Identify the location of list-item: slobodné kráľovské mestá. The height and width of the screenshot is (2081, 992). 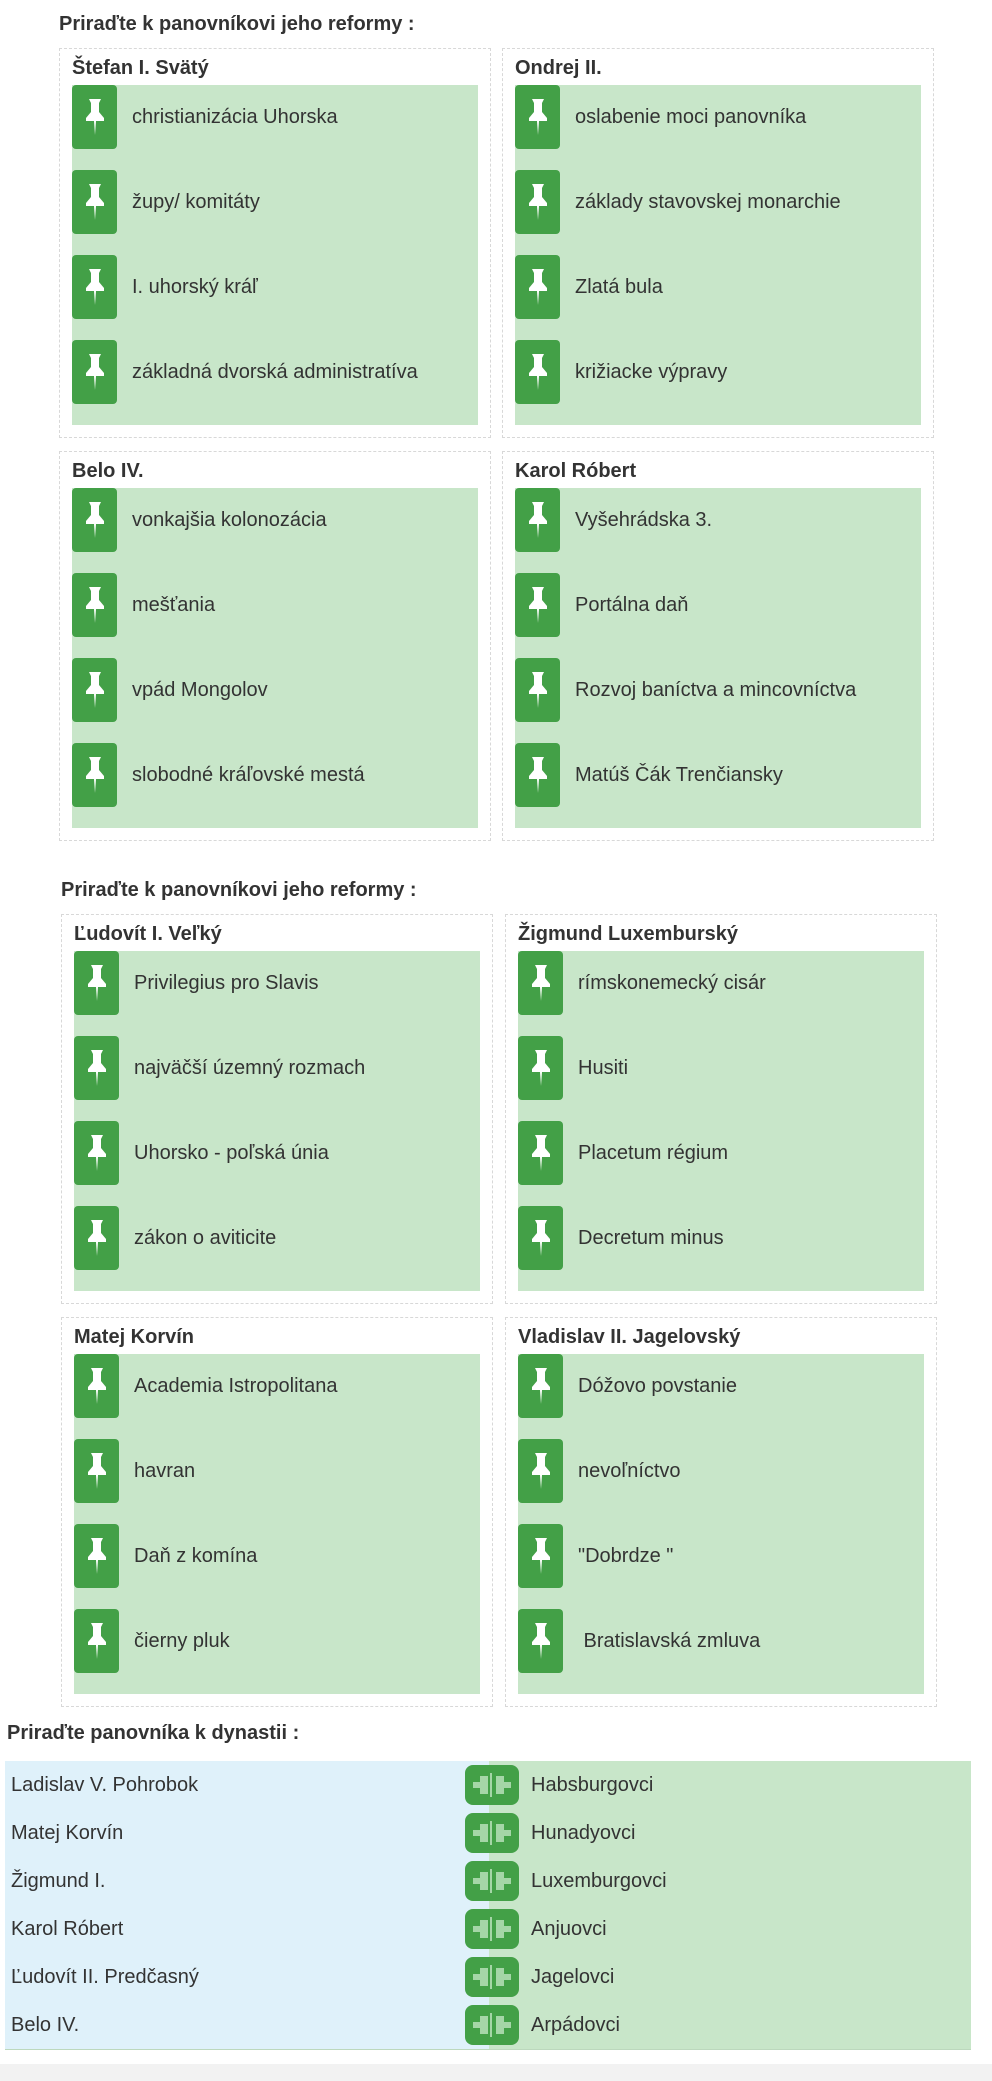
(275, 775).